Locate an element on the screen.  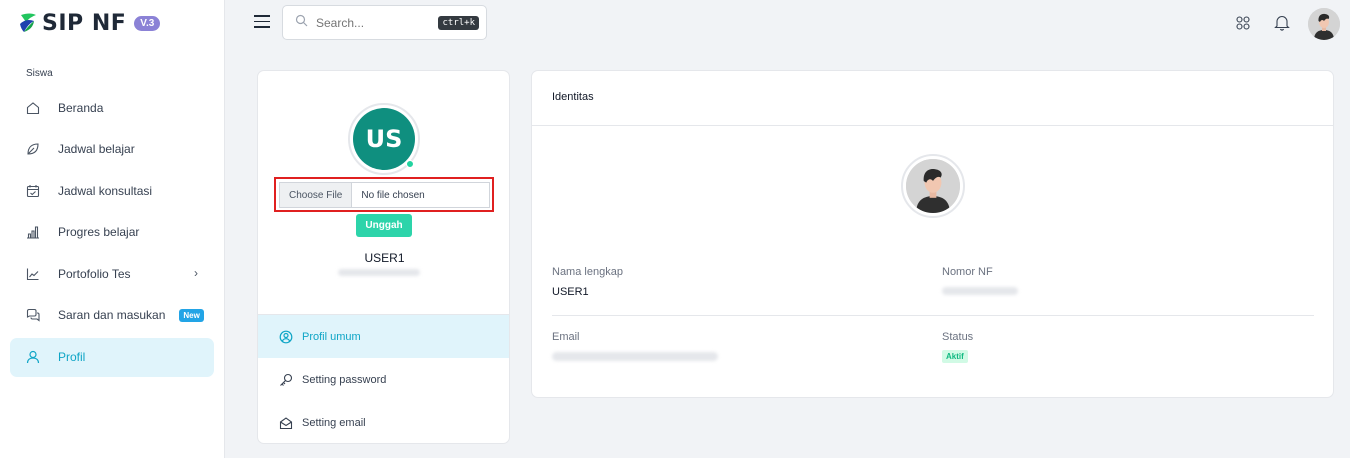
new-badge: New is located at coordinates (191, 315).